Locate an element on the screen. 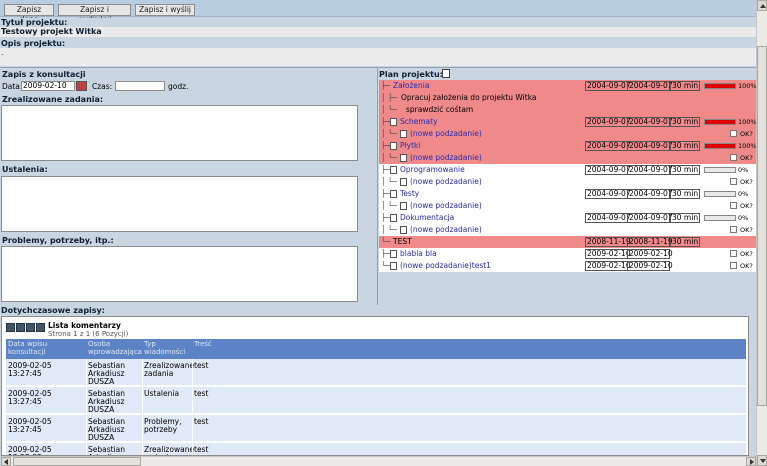  project-desc-value: . is located at coordinates (378, 57).